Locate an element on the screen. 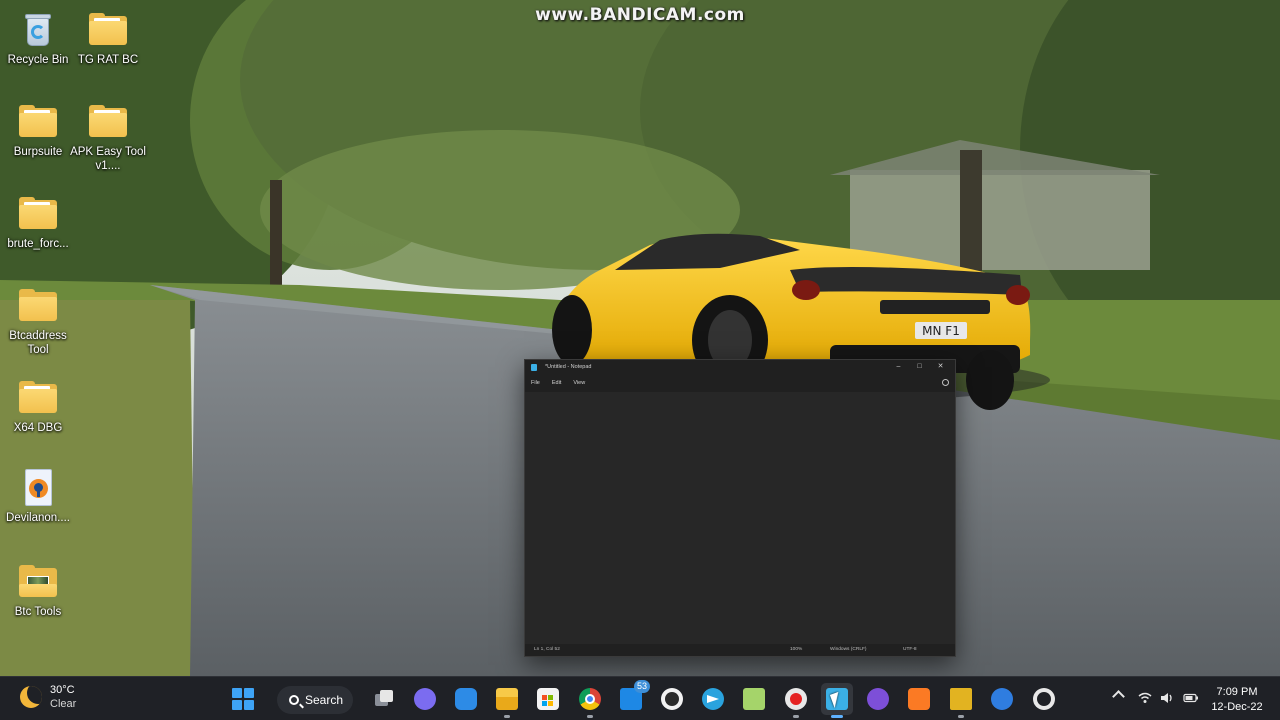 This screenshot has width=1280, height=720. desktop-icon-tg-rat-bc: TG RAT BC is located at coordinates (108, 38).